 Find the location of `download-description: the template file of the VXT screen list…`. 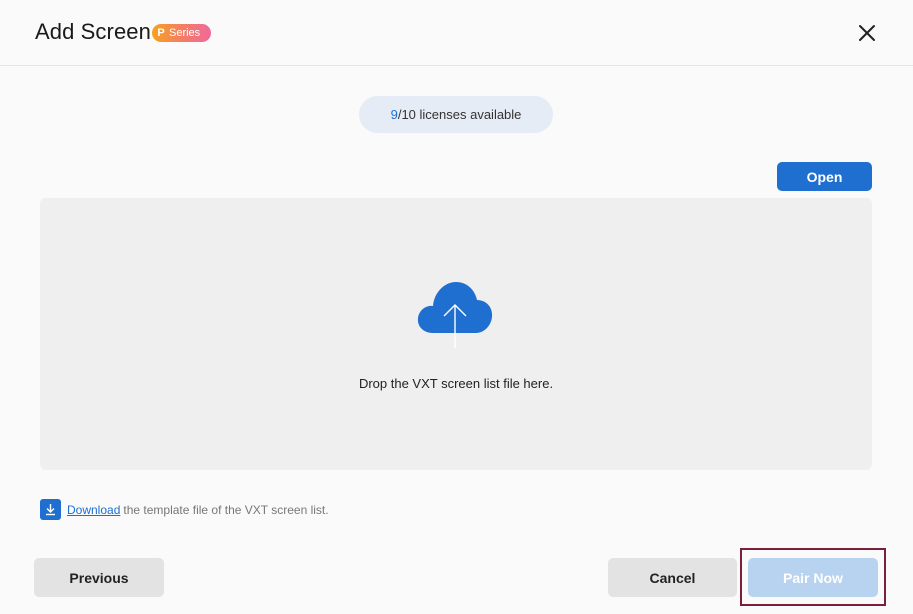

download-description: the template file of the VXT screen list… is located at coordinates (226, 509).